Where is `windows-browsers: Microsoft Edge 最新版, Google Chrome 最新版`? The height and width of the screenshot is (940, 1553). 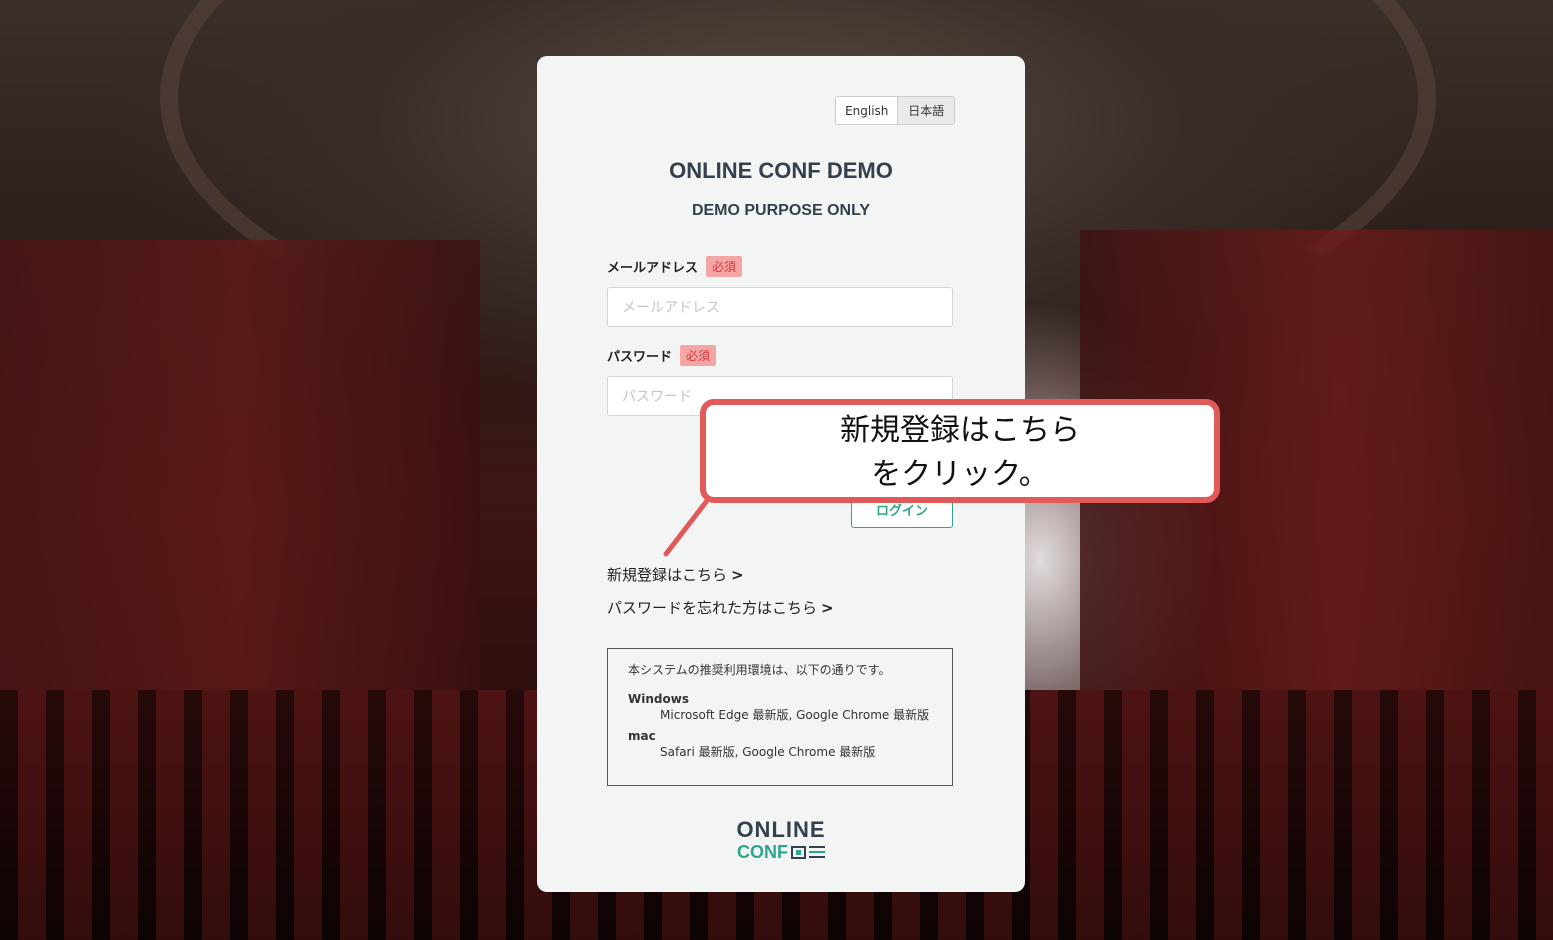
windows-browsers: Microsoft Edge 最新版, Google Chrome 最新版 is located at coordinates (795, 715).